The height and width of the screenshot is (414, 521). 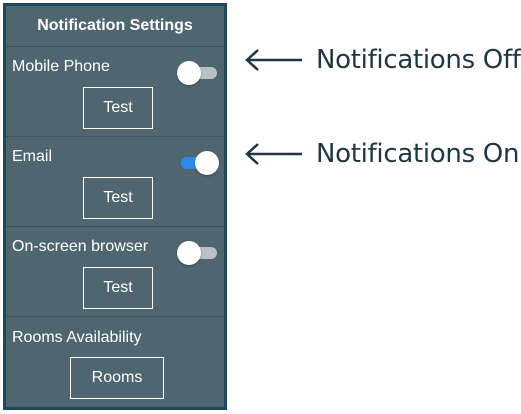 I want to click on callout-notifications-on: Notifications On, so click(x=381, y=154).